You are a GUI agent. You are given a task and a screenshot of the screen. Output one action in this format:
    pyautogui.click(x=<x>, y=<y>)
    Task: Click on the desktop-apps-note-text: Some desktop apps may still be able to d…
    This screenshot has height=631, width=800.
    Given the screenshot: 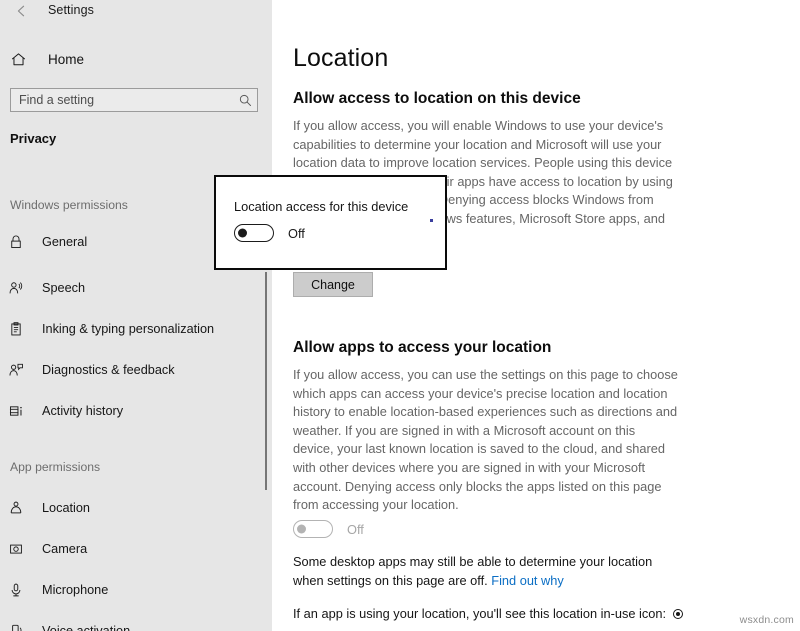 What is the action you would take?
    pyautogui.click(x=473, y=571)
    